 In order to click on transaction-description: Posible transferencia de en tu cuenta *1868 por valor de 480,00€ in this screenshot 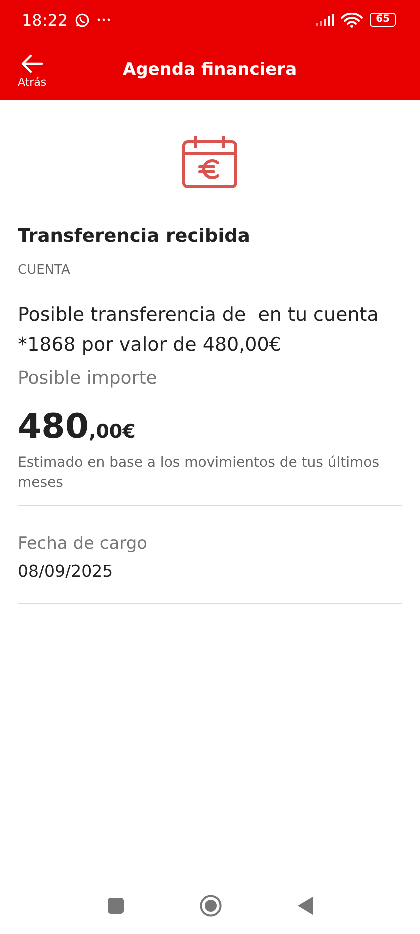, I will do `click(199, 330)`.